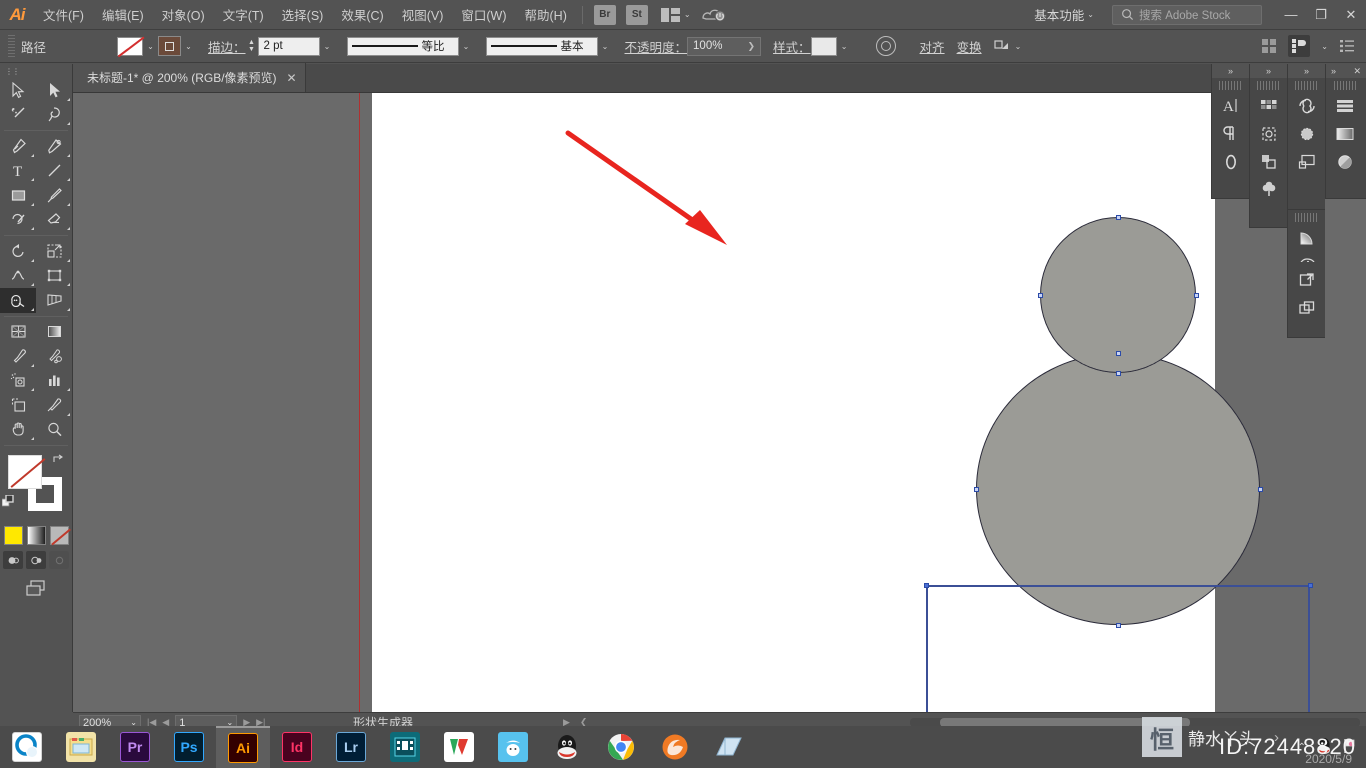  I want to click on brush-definition-chevron-down-icon: ⌄, so click(605, 46).